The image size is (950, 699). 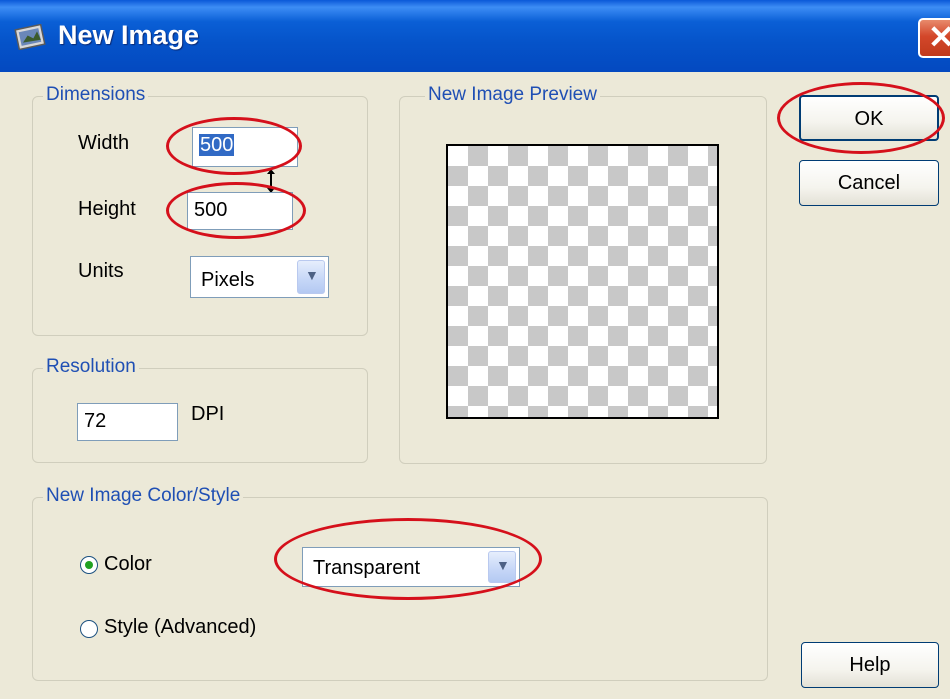 I want to click on color-dropdown-button: ▼, so click(x=502, y=567).